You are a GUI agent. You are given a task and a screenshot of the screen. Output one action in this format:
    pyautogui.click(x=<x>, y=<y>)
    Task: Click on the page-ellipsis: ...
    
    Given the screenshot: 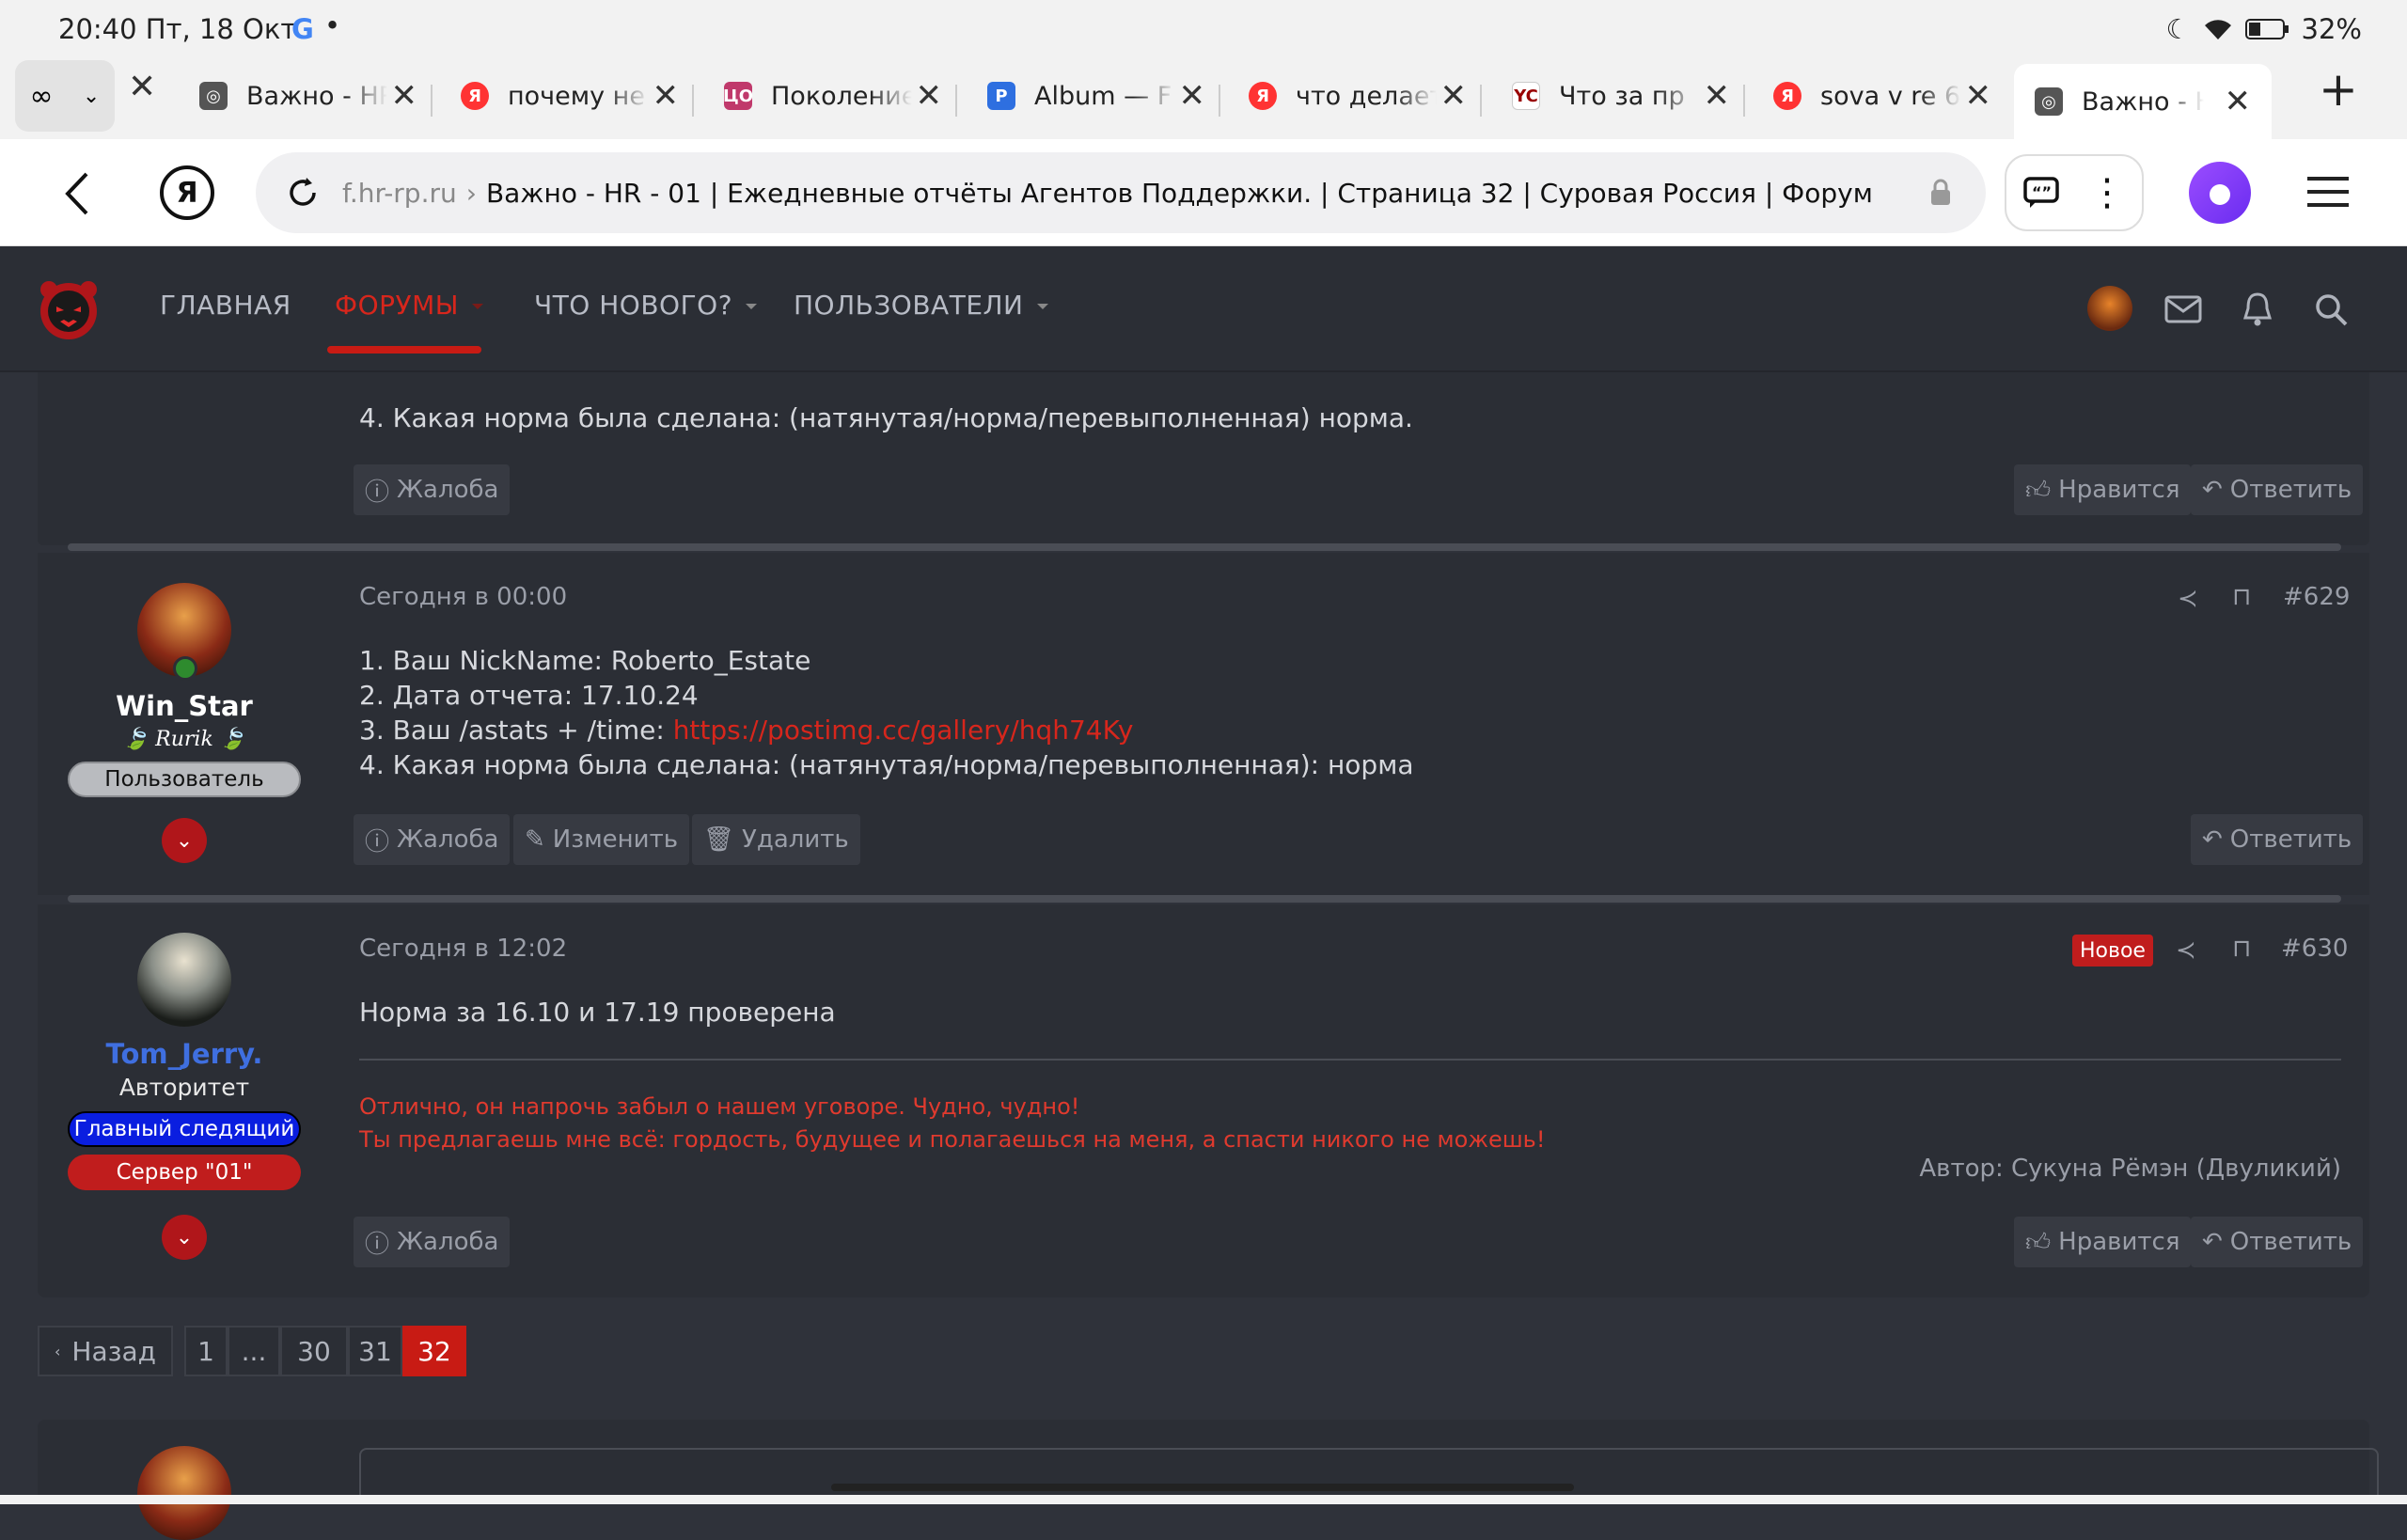 What is the action you would take?
    pyautogui.click(x=254, y=1351)
    